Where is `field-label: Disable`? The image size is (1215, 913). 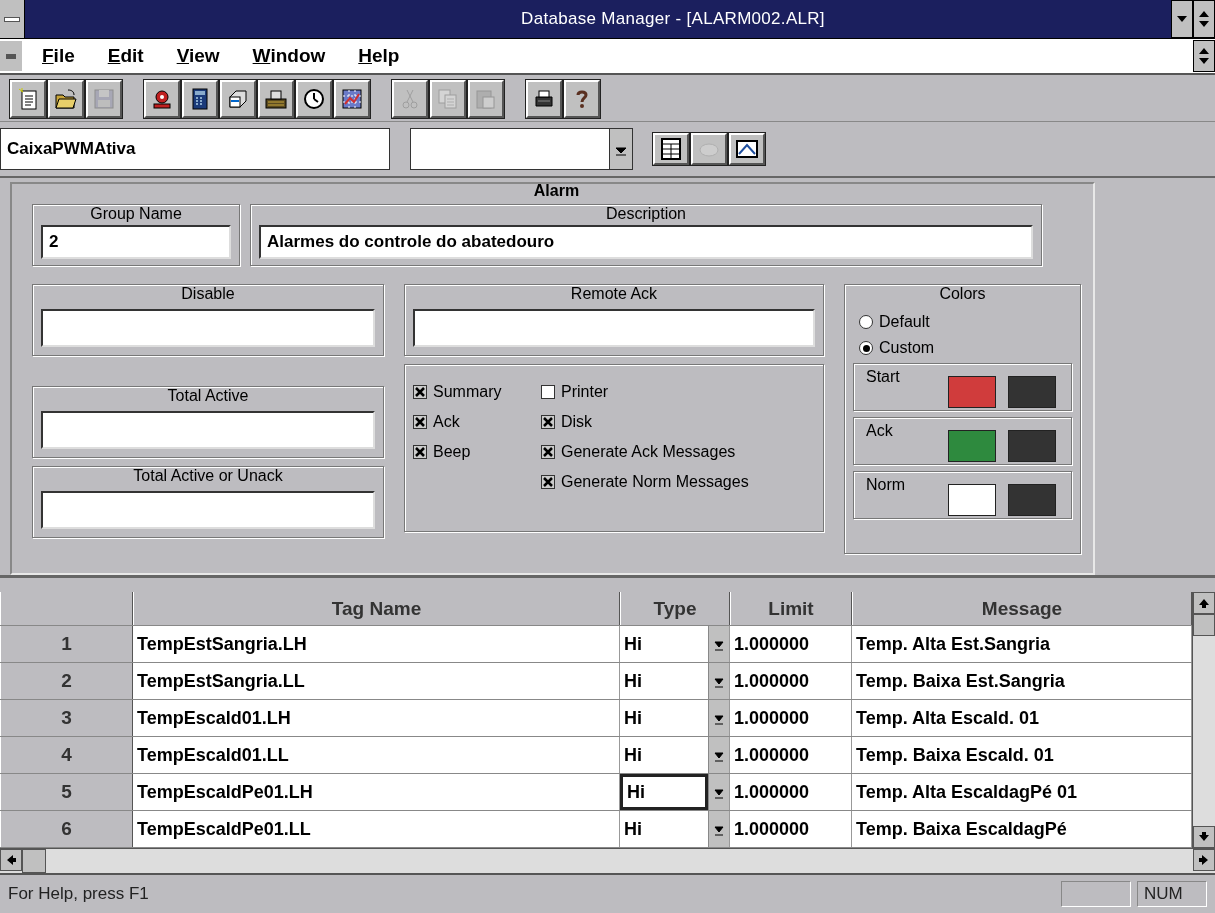
field-label: Disable is located at coordinates (208, 294).